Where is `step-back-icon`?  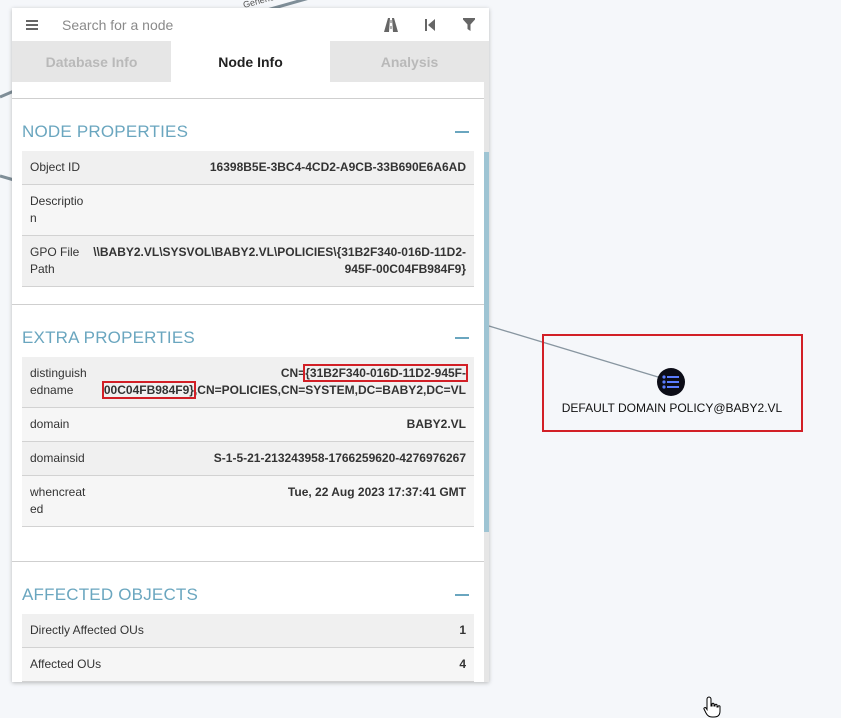
step-back-icon is located at coordinates (430, 24).